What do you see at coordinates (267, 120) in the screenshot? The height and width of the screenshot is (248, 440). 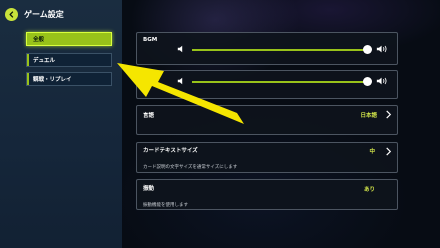 I see `language-setting-card: 言語 日本語` at bounding box center [267, 120].